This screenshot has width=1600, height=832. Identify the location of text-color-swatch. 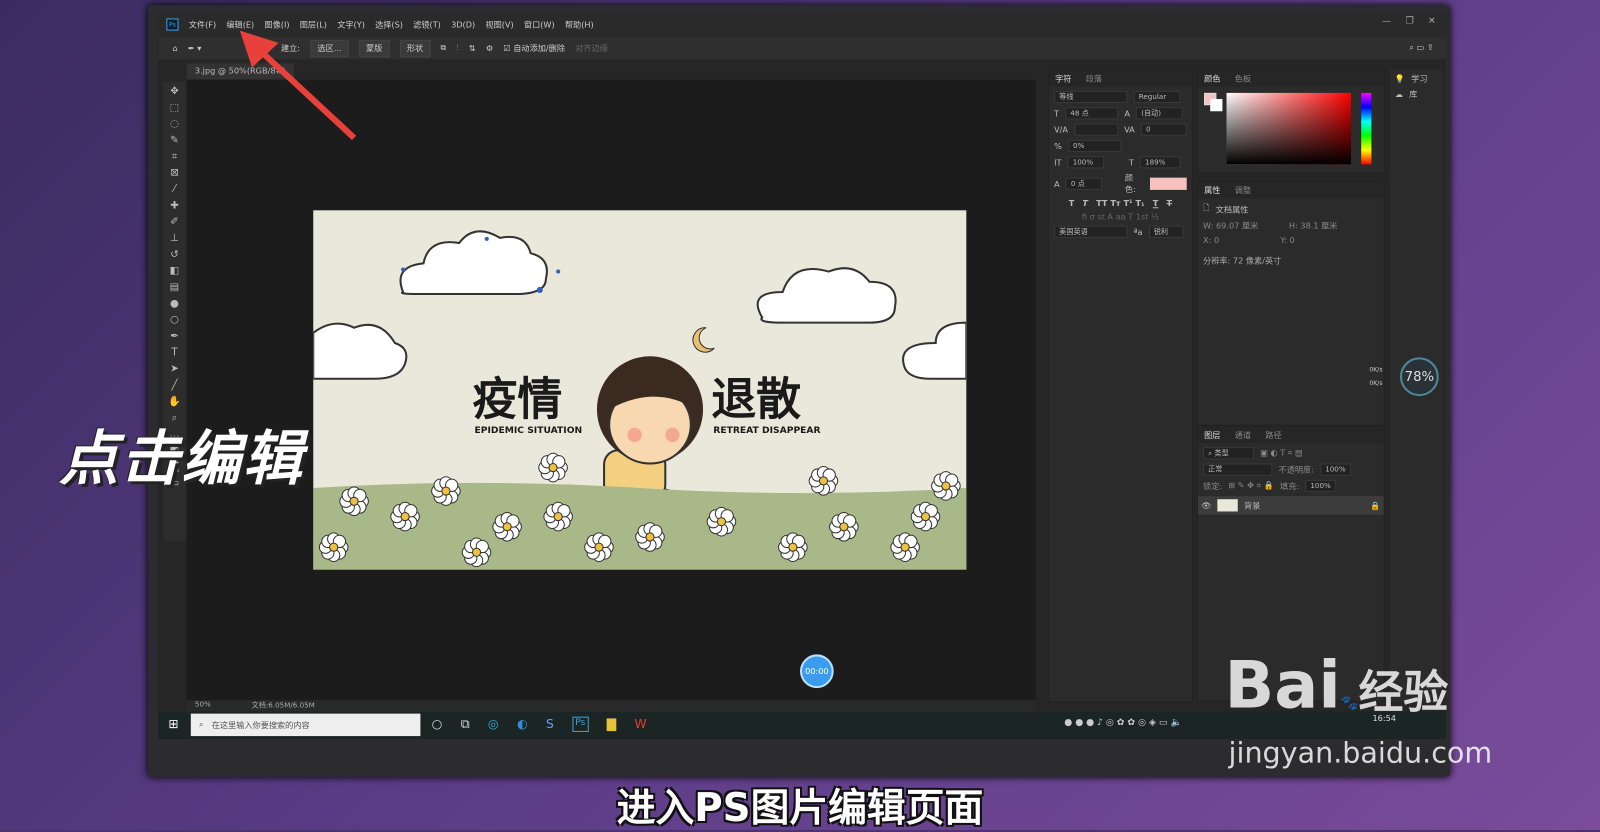
(1168, 183).